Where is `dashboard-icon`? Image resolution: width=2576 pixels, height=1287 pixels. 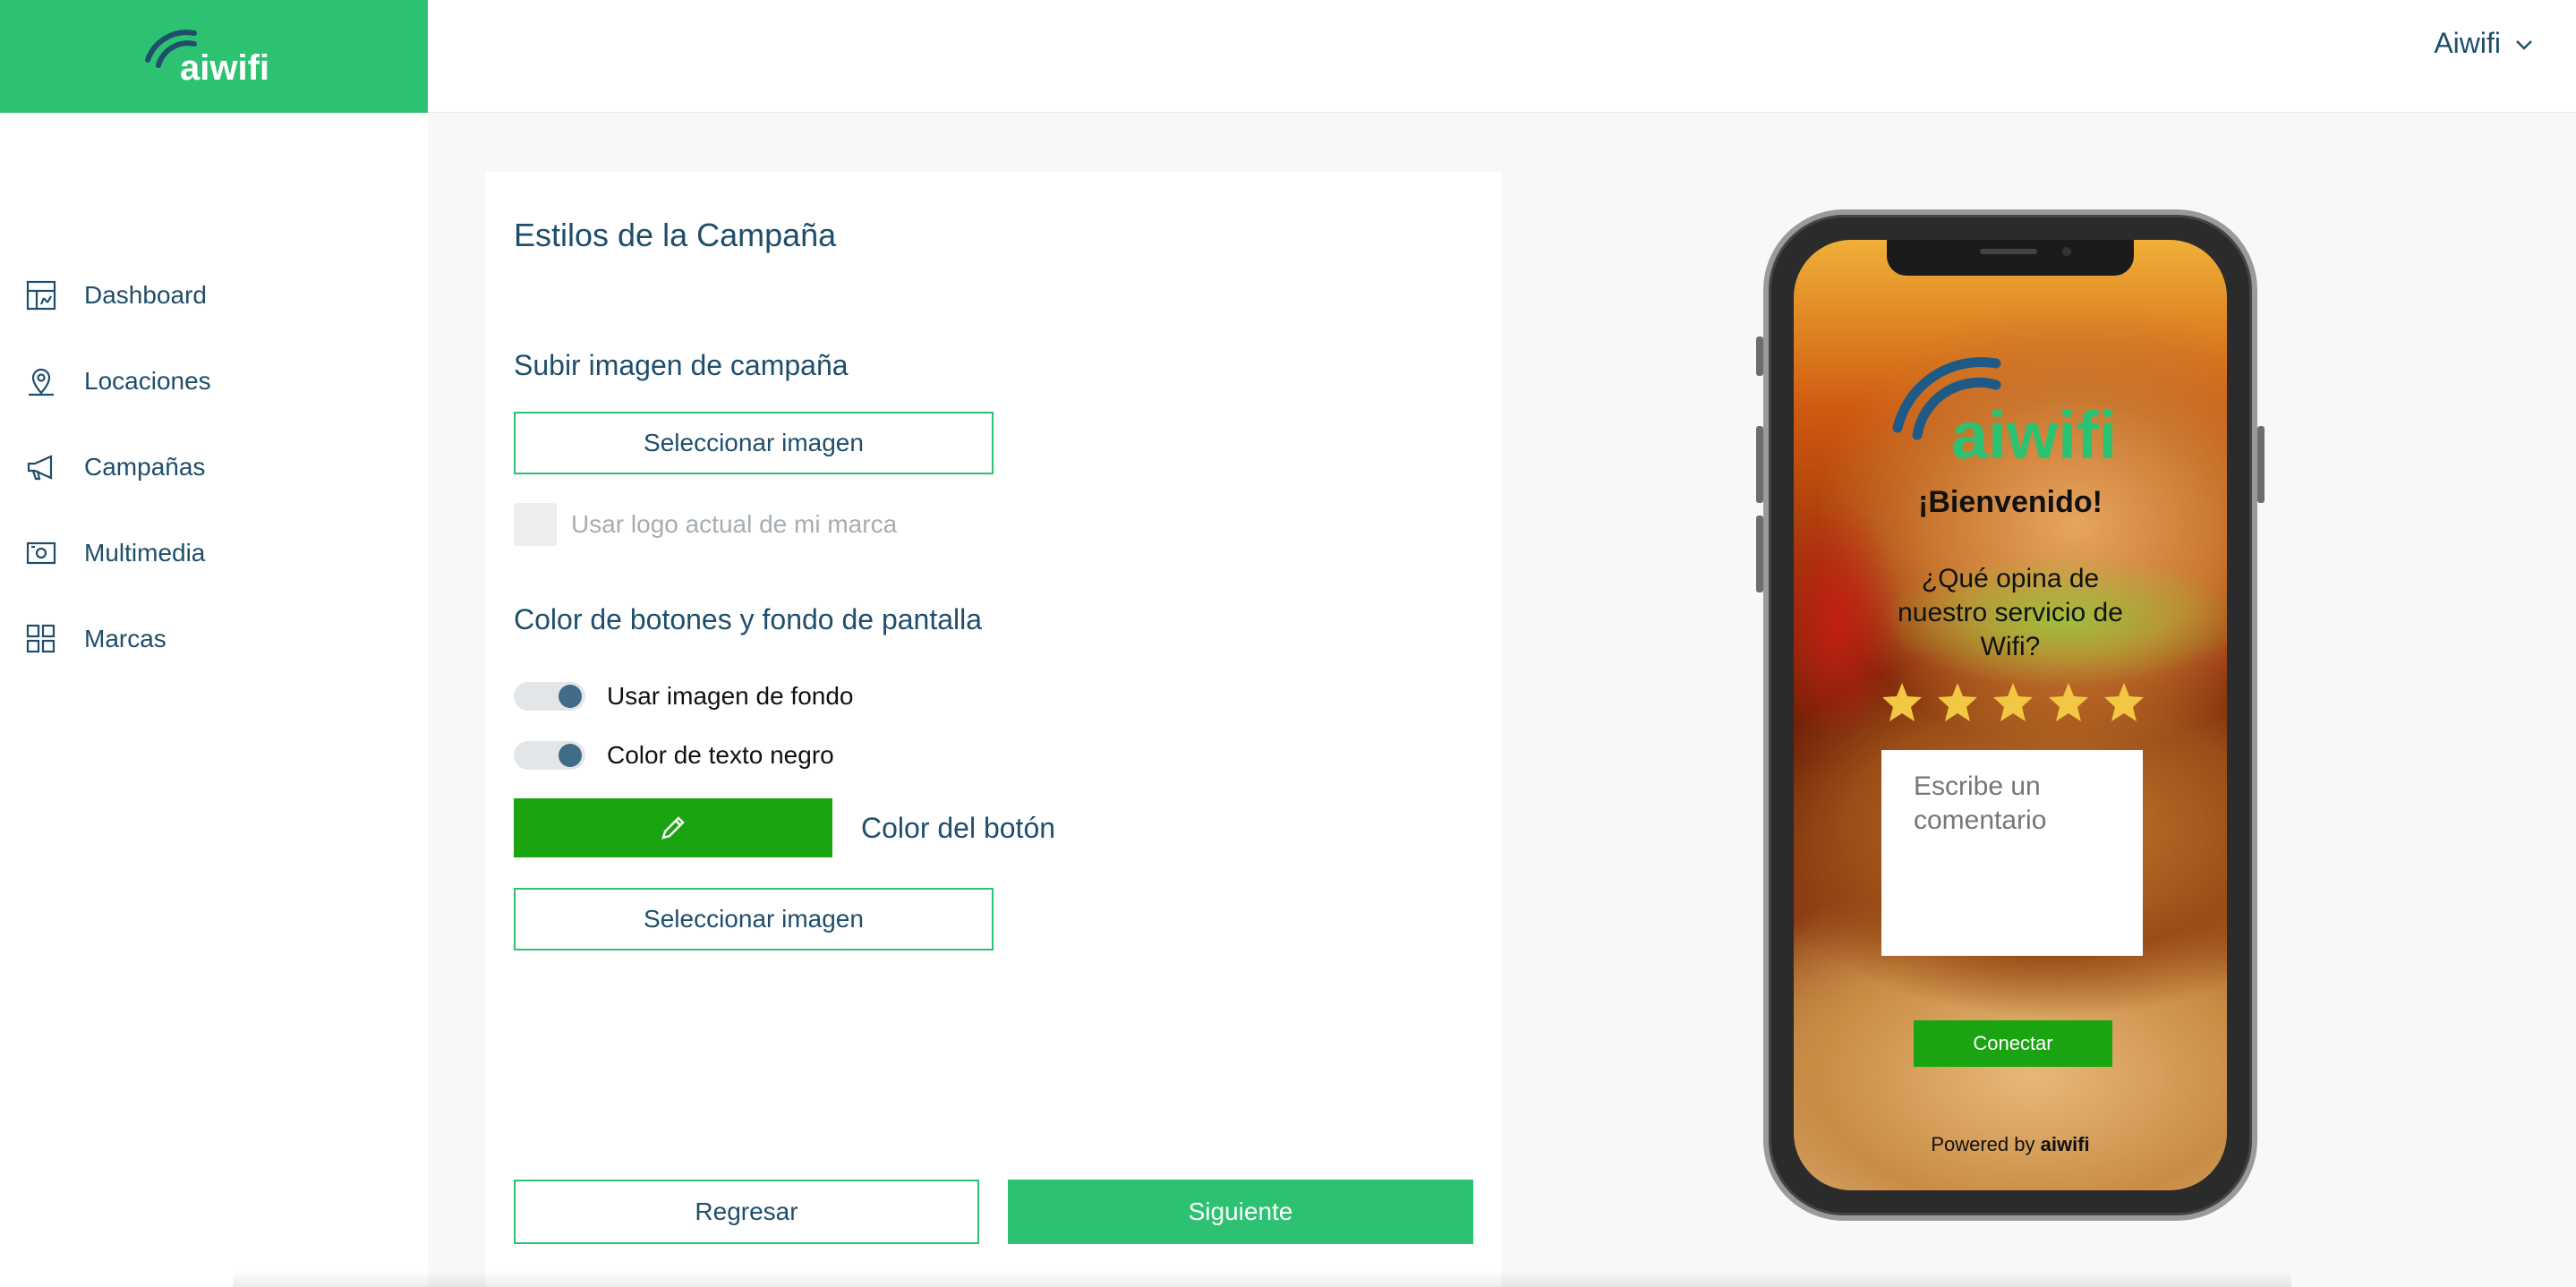
dashboard-icon is located at coordinates (41, 295).